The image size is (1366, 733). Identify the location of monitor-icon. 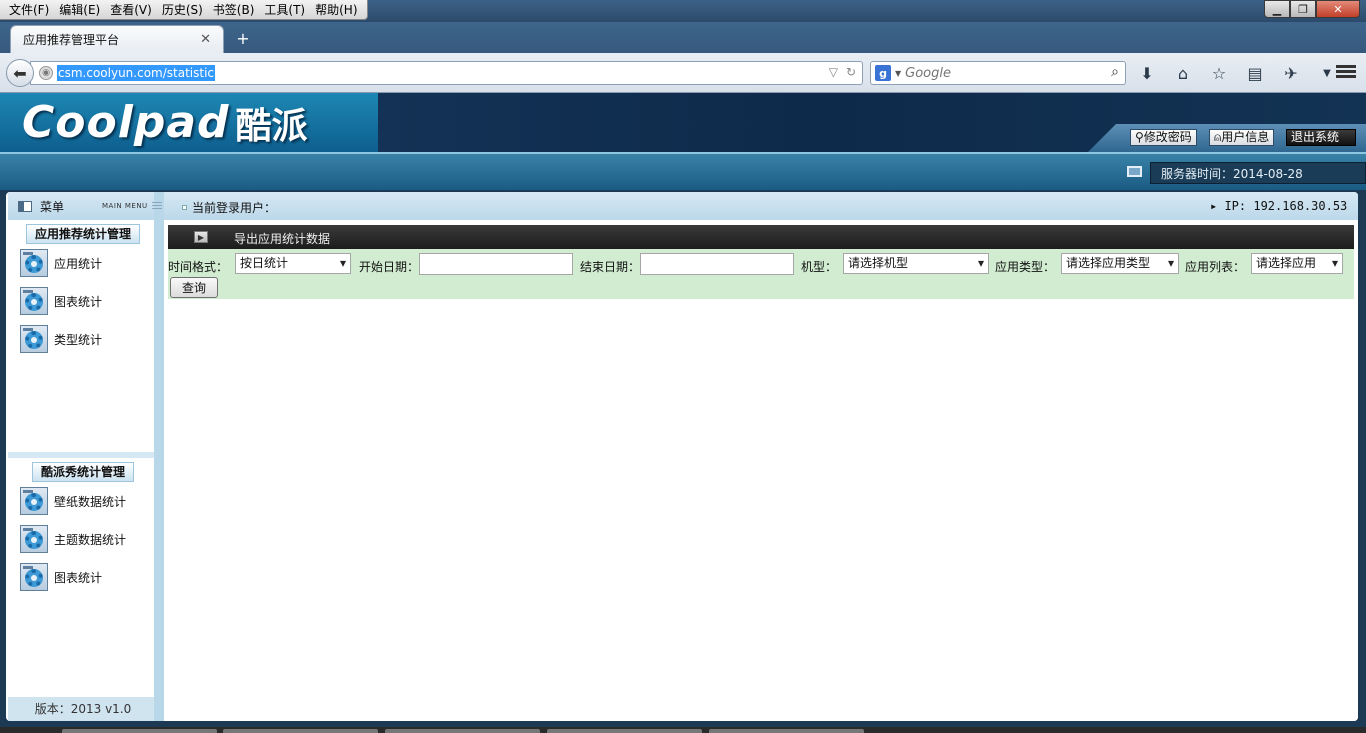
(1134, 171).